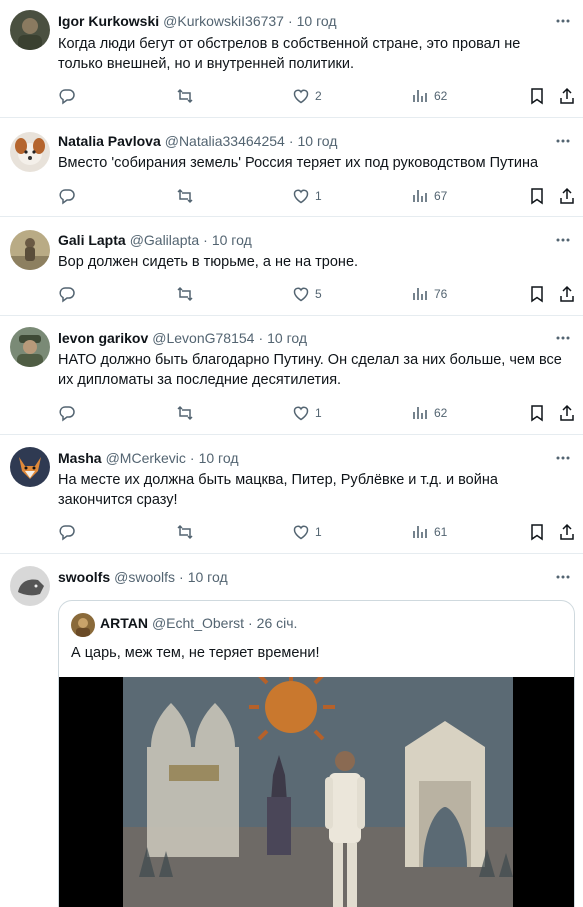 Image resolution: width=583 pixels, height=907 pixels. Describe the element at coordinates (225, 141) in the screenshot. I see `author-handle: @Natalia33464254` at that location.